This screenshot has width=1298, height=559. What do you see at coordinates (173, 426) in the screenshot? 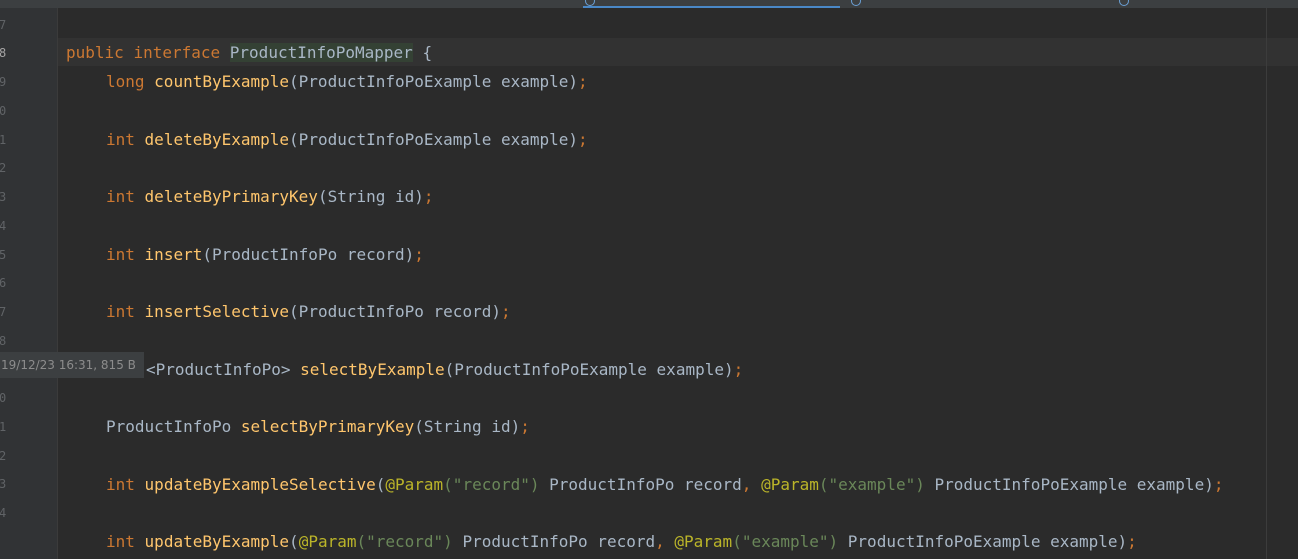
I see `return-type: ProductInfoPo` at bounding box center [173, 426].